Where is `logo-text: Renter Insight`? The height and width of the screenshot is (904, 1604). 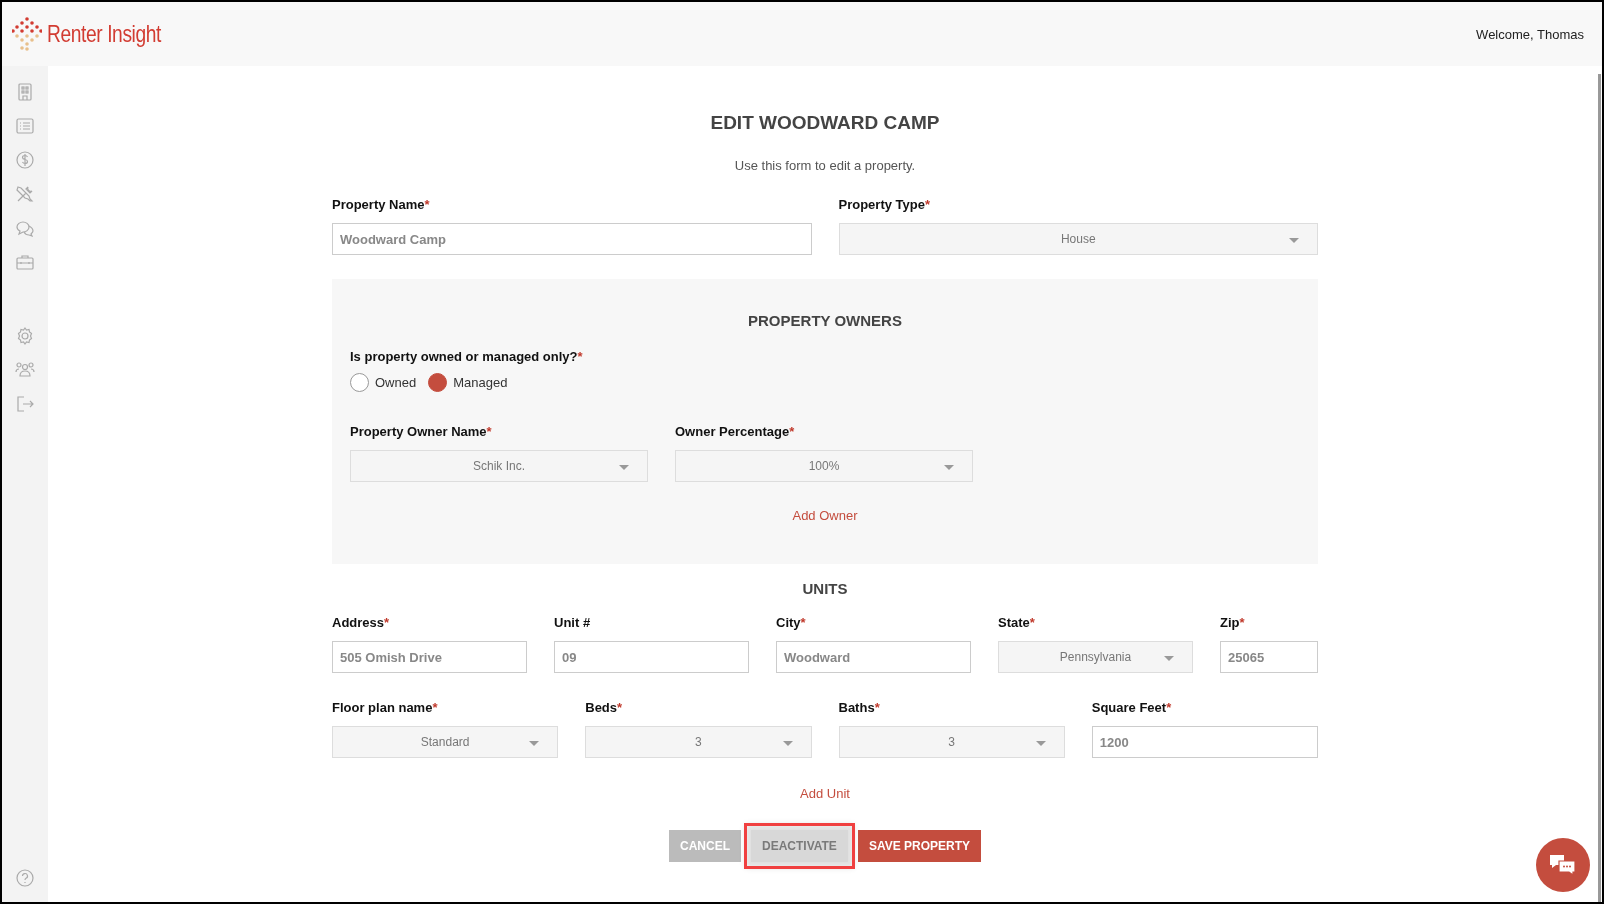
logo-text: Renter Insight is located at coordinates (104, 34).